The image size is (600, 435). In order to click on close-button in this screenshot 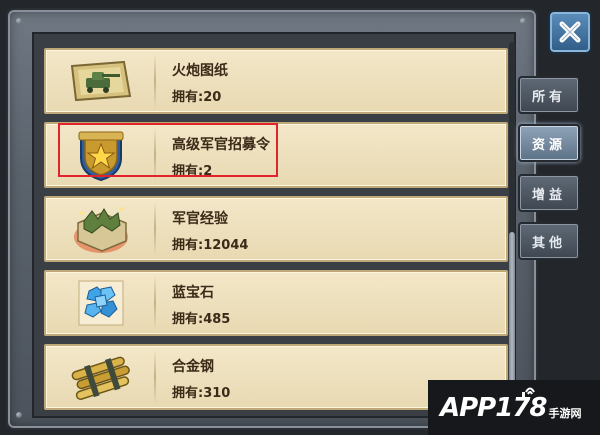, I will do `click(570, 32)`.